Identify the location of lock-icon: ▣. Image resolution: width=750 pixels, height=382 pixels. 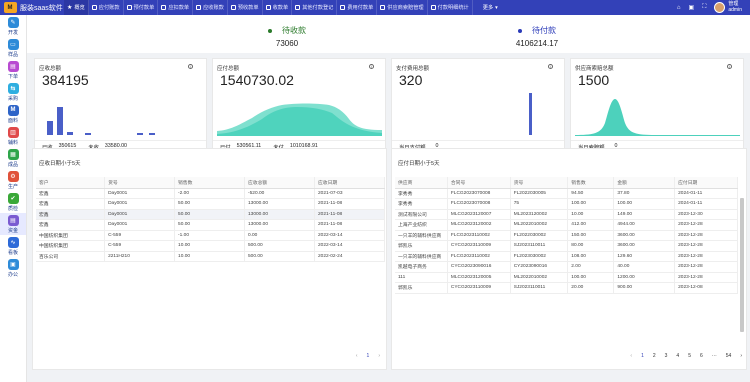
(692, 7).